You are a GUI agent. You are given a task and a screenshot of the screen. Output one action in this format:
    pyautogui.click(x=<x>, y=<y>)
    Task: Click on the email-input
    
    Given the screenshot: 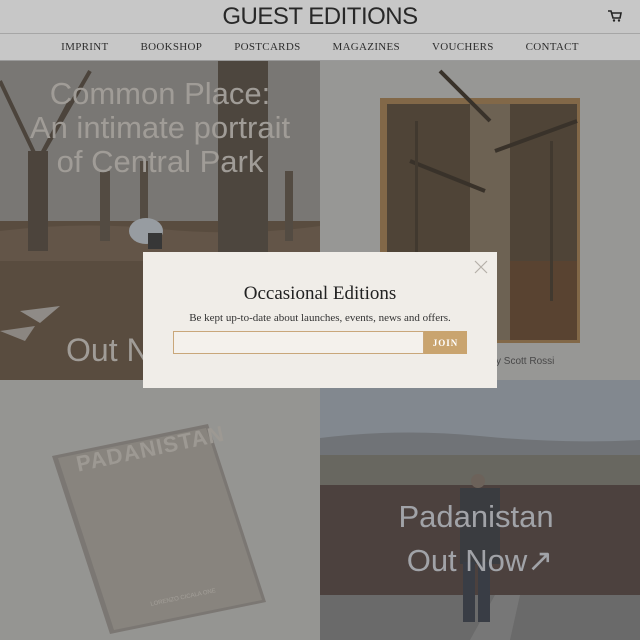 What is the action you would take?
    pyautogui.click(x=298, y=342)
    